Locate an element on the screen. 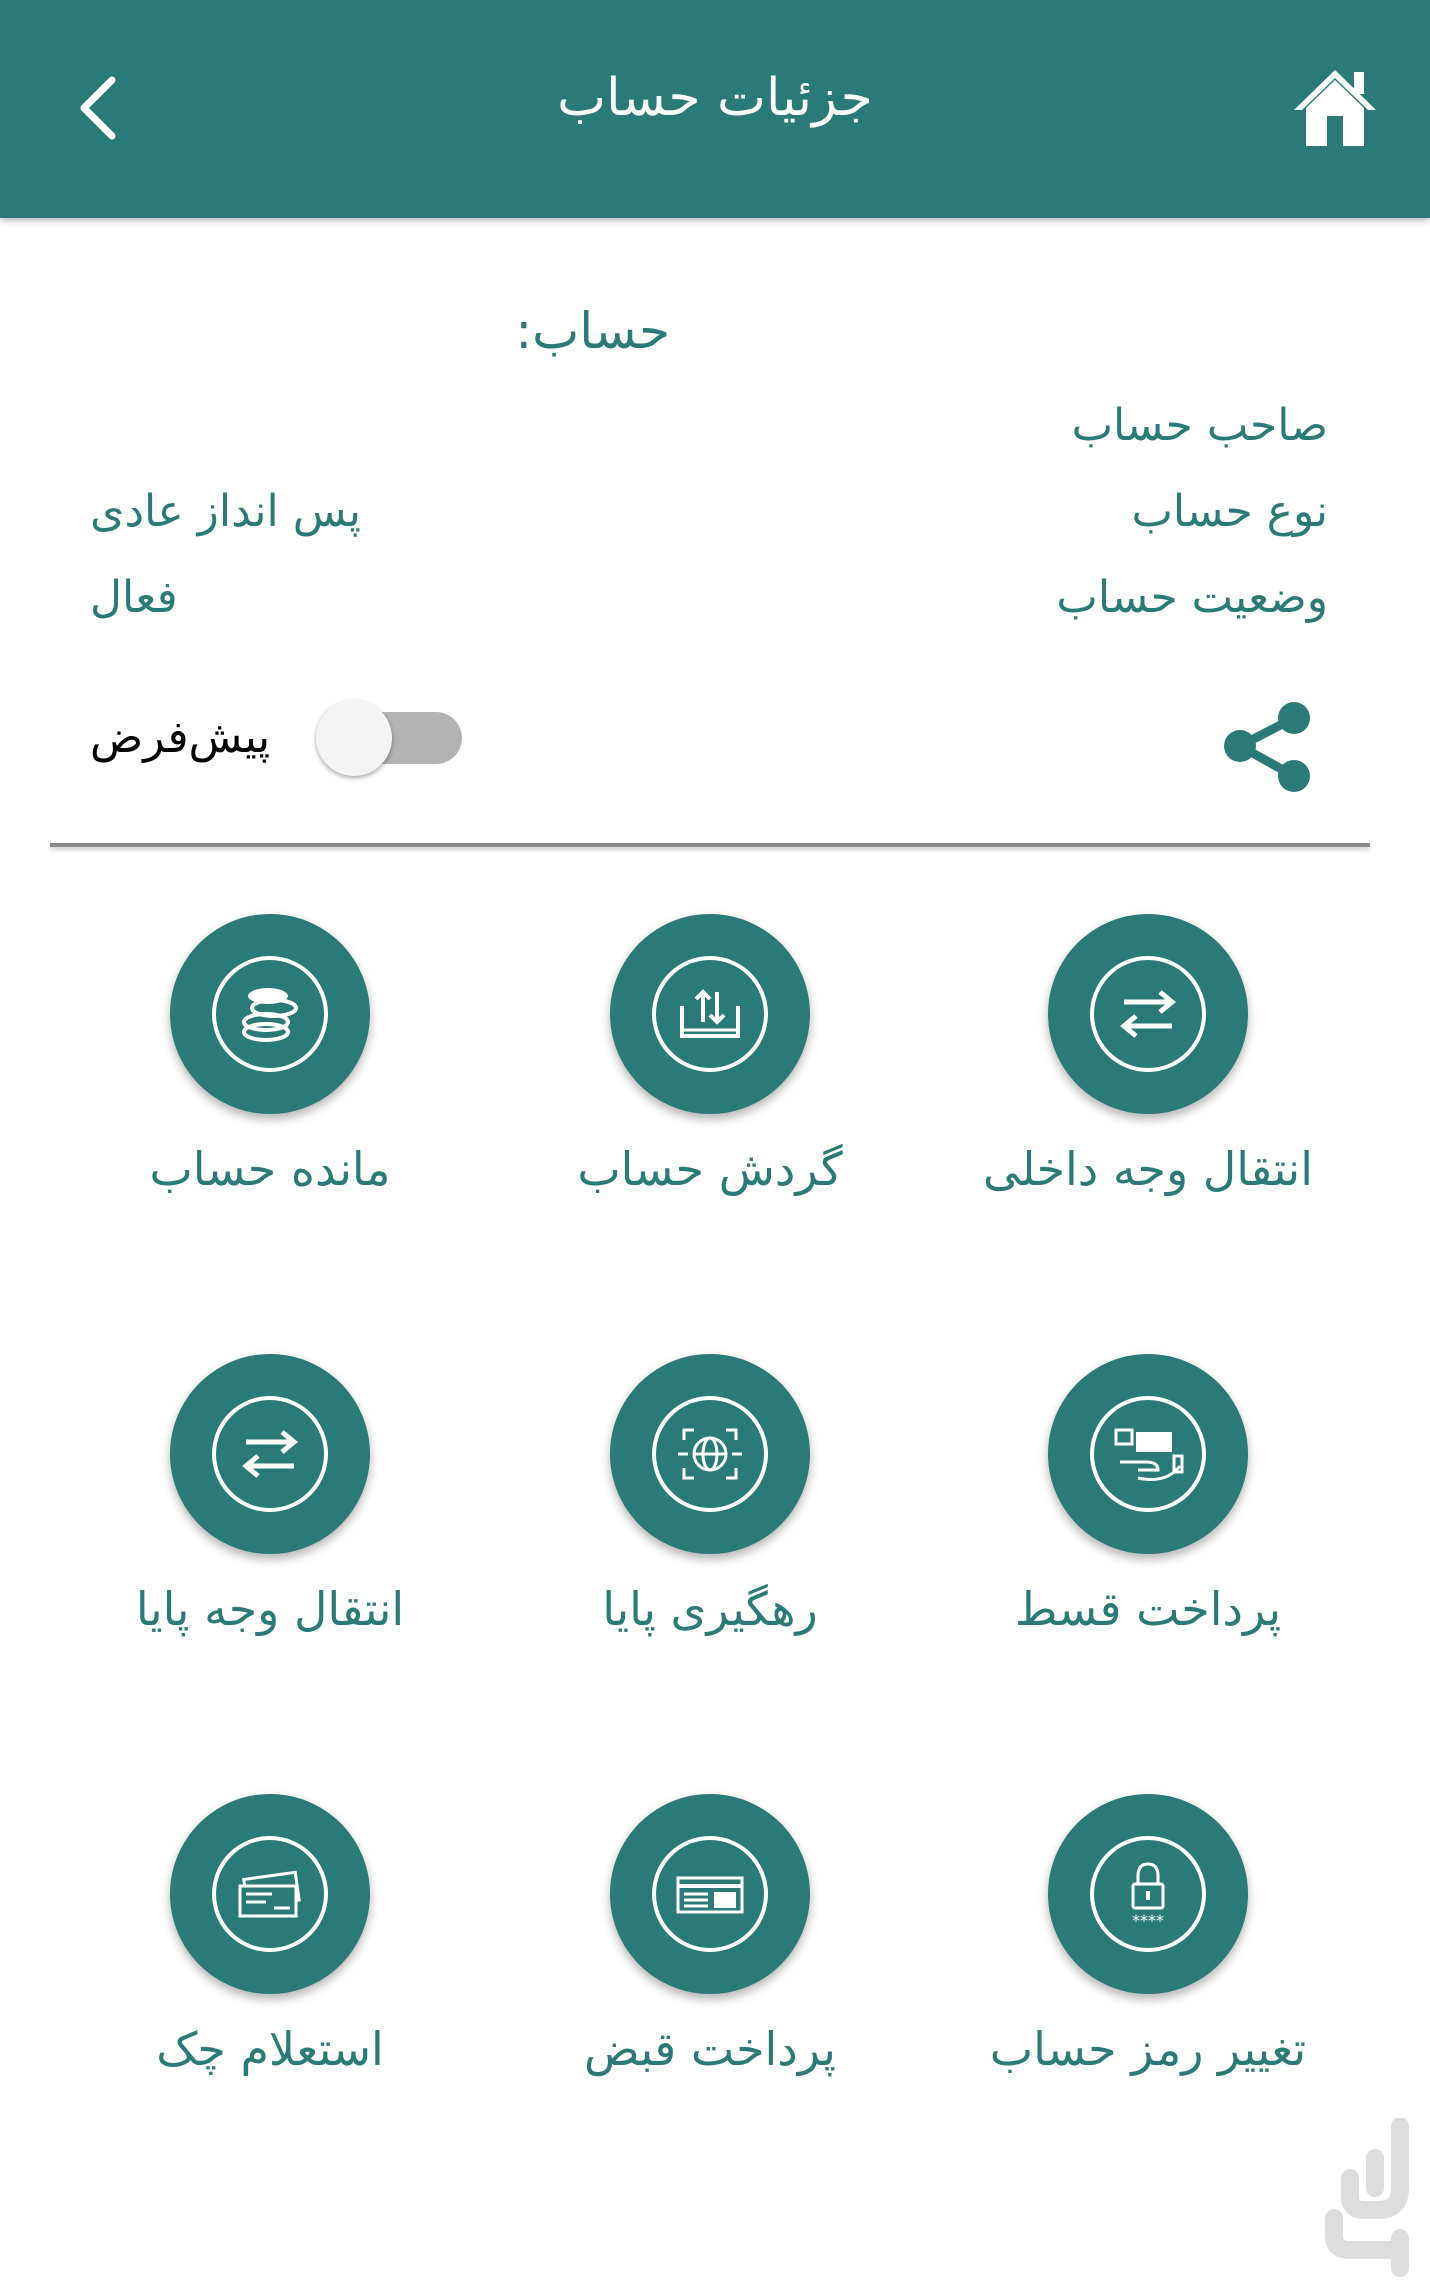 Image resolution: width=1430 pixels, height=2282 pixels. share-icon is located at coordinates (1267, 747).